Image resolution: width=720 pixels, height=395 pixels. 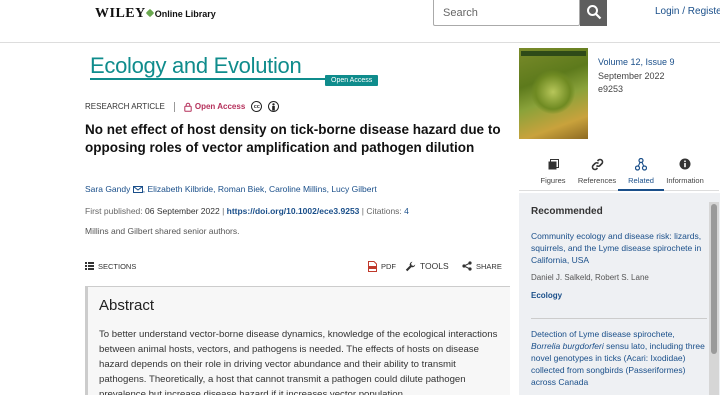 What do you see at coordinates (125, 106) in the screenshot?
I see `article-type: RESEARCH ARTICLE` at bounding box center [125, 106].